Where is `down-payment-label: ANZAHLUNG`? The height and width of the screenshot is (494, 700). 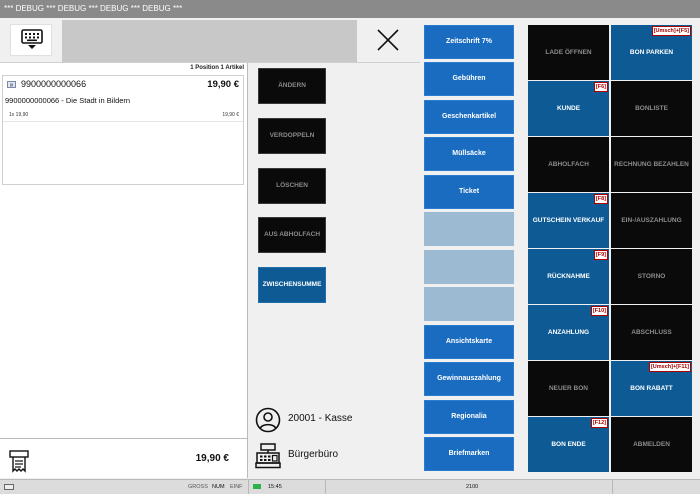 down-payment-label: ANZAHLUNG is located at coordinates (568, 332).